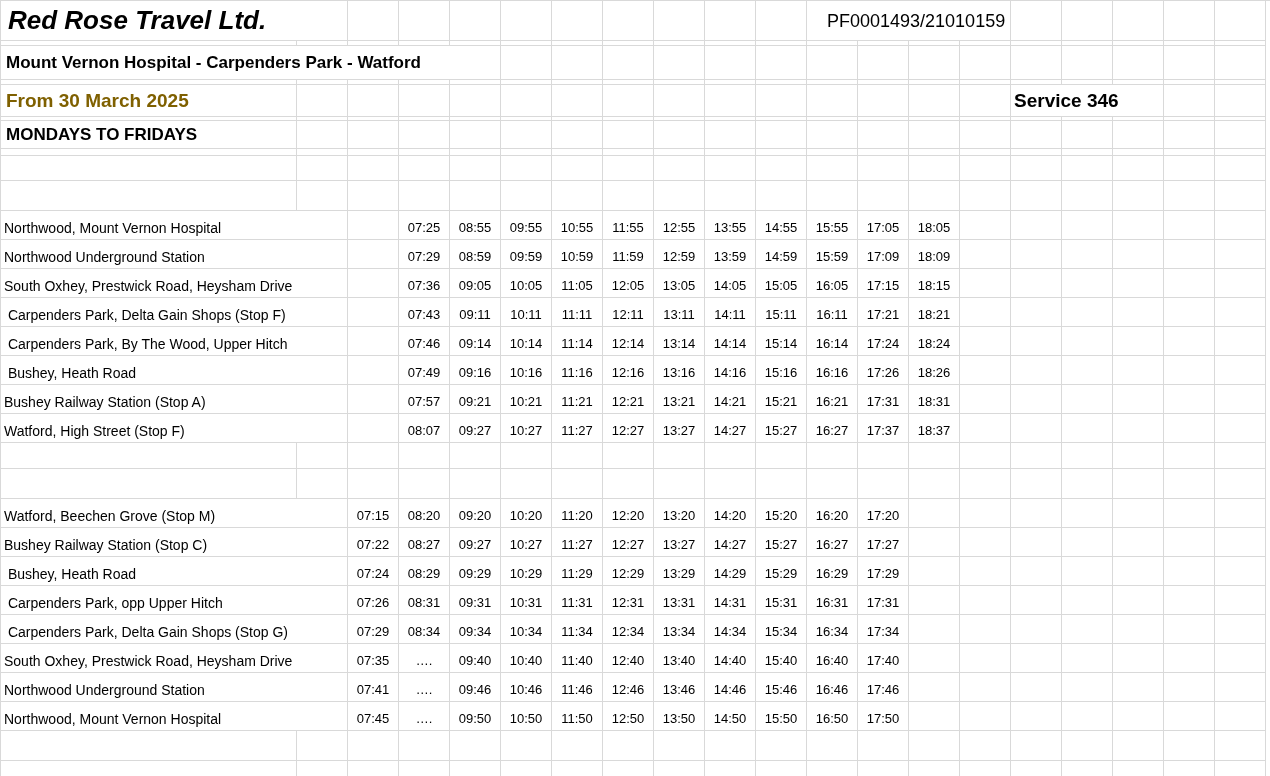 The width and height of the screenshot is (1270, 776). Describe the element at coordinates (730, 254) in the screenshot. I see `departure-time: 13:59` at that location.